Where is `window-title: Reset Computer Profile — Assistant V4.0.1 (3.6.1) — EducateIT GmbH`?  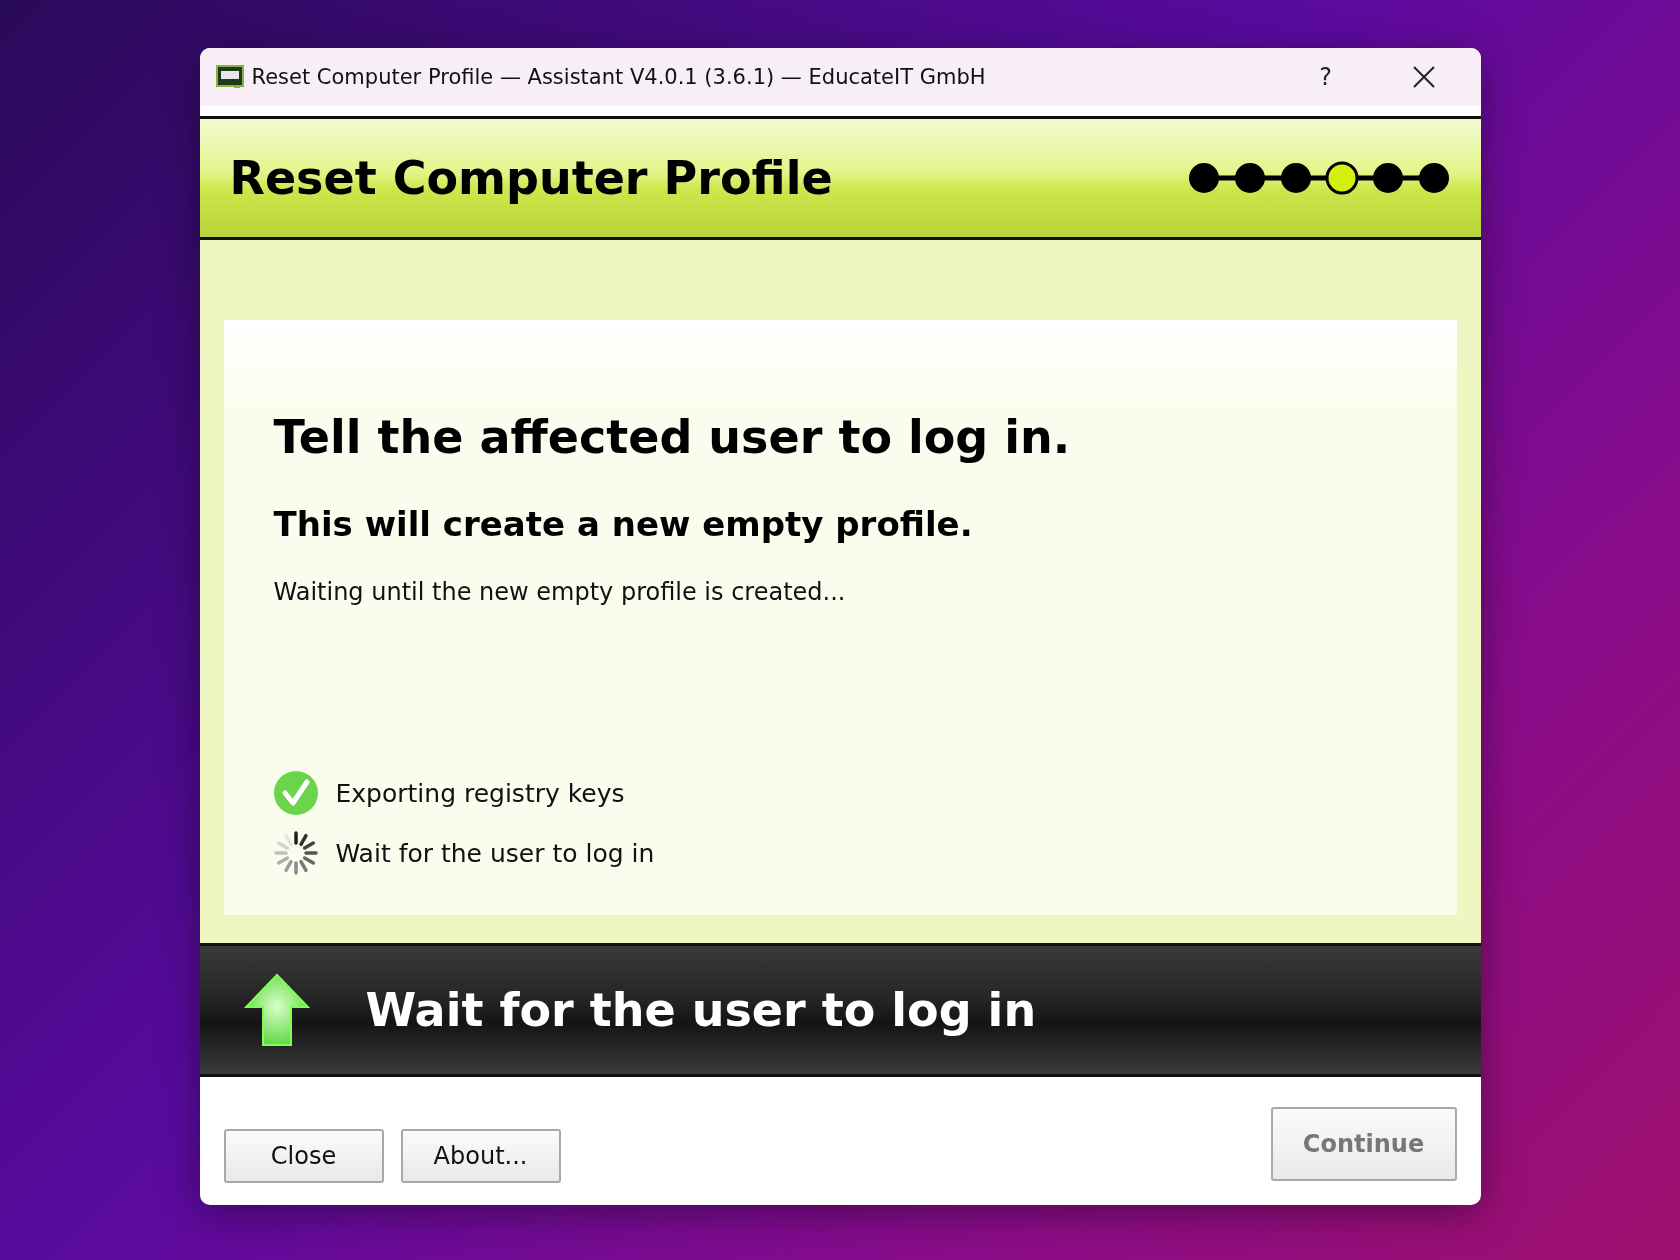 window-title: Reset Computer Profile — Assistant V4.0.1 (3.6.1) — EducateIT GmbH is located at coordinates (619, 77).